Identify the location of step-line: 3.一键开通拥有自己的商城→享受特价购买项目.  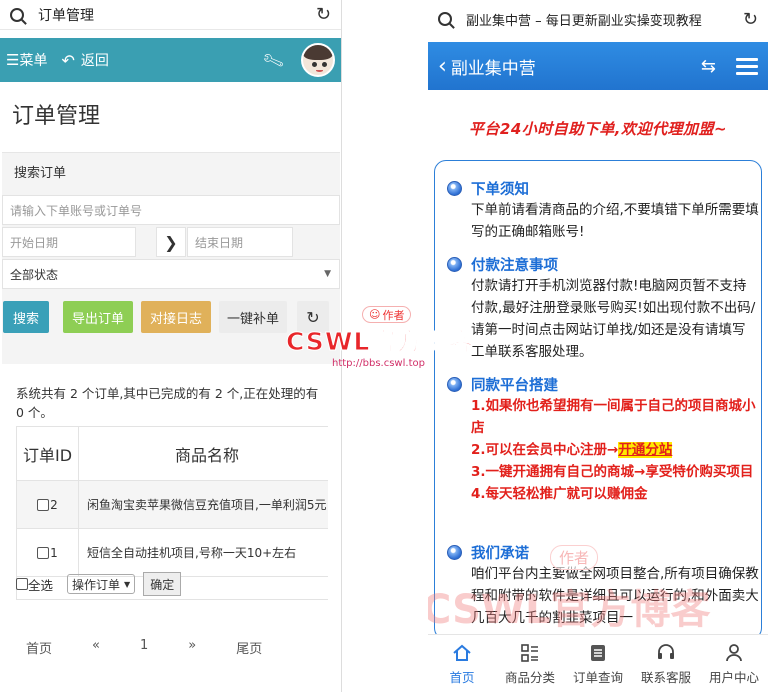
(612, 472).